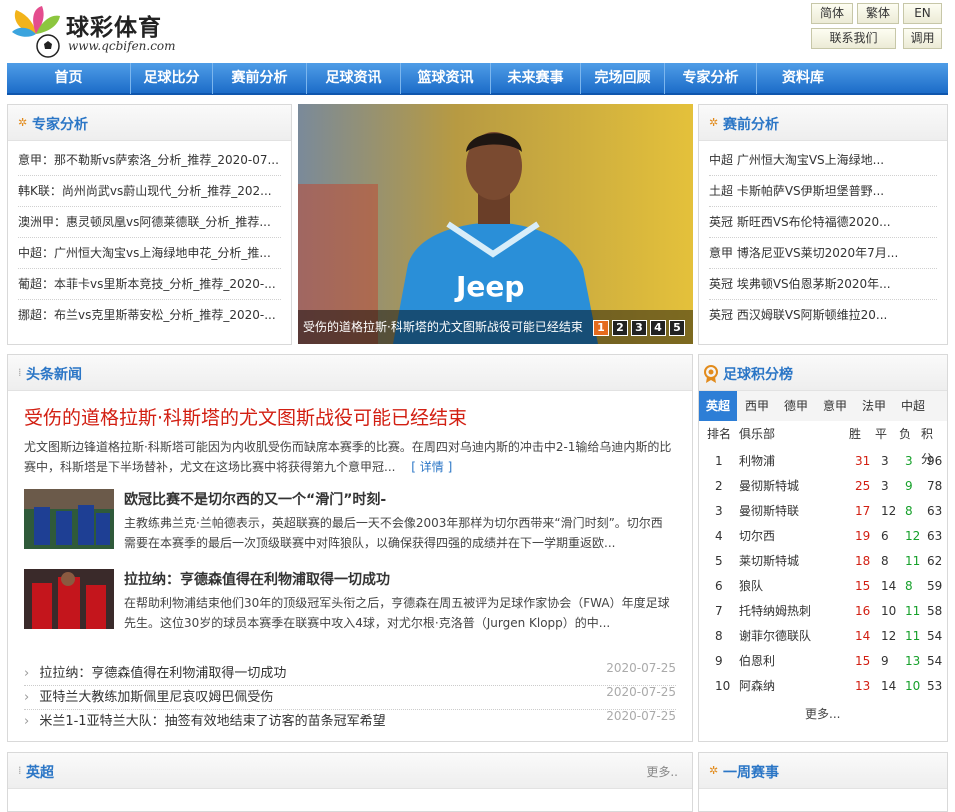  Describe the element at coordinates (623, 78) in the screenshot. I see `nav-results: 完场回顾` at that location.